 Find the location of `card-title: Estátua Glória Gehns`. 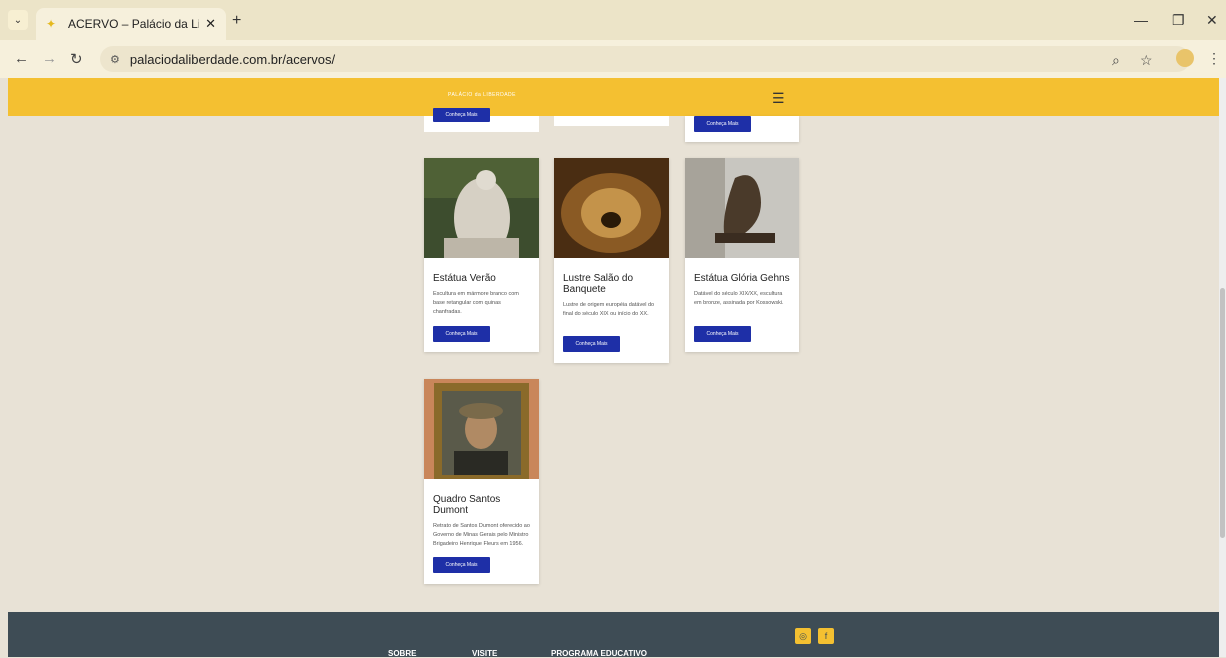

card-title: Estátua Glória Gehns is located at coordinates (742, 278).